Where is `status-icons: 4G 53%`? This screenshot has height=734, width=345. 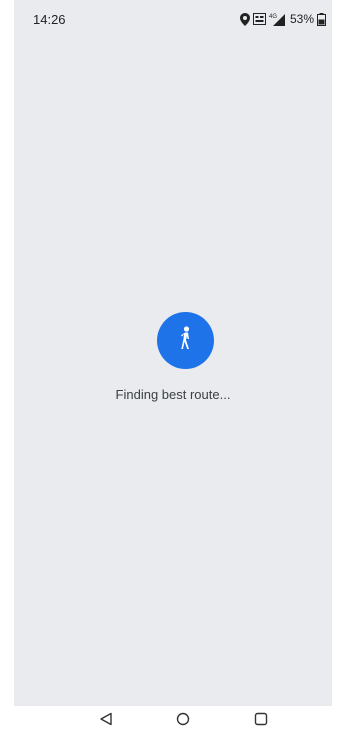 status-icons: 4G 53% is located at coordinates (282, 19).